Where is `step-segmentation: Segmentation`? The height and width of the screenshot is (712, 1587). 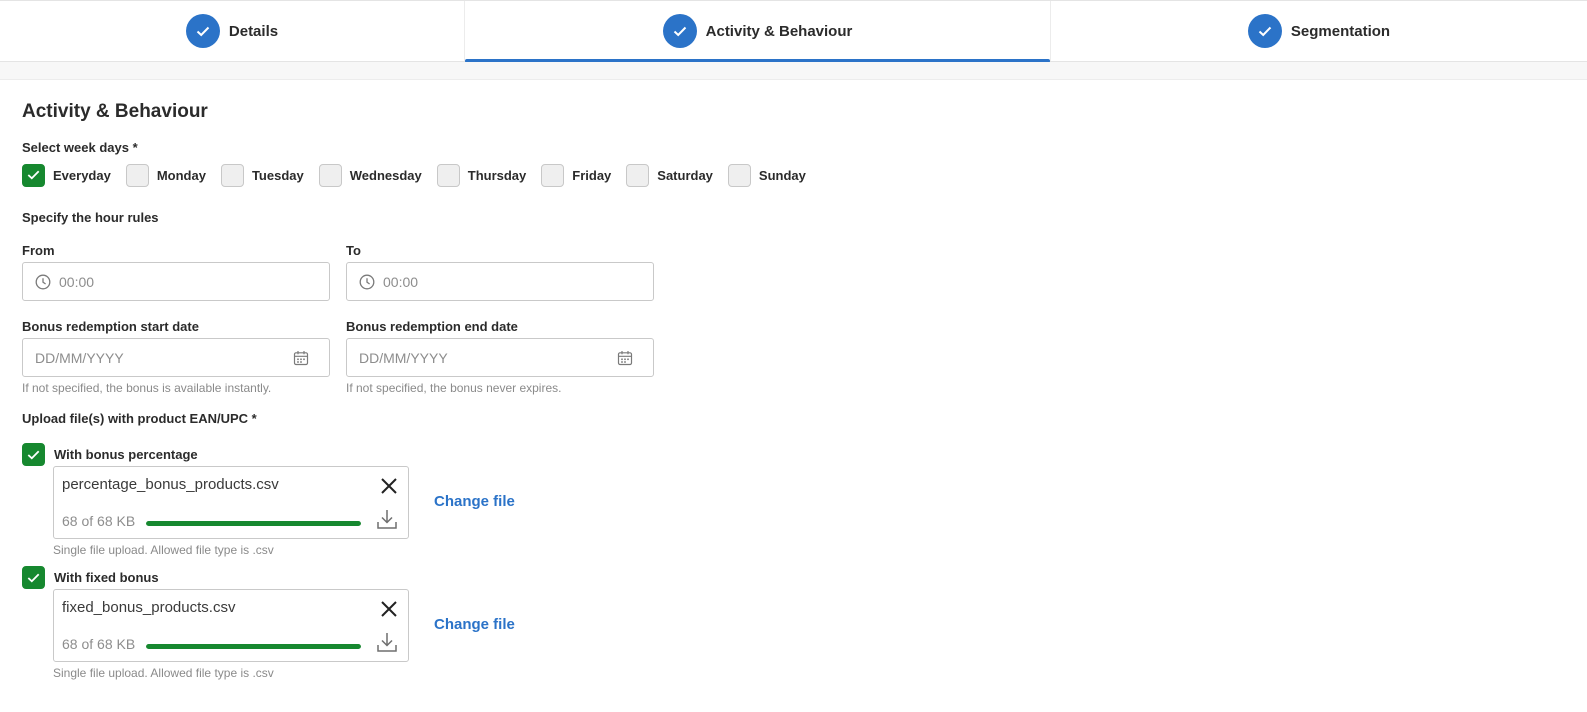 step-segmentation: Segmentation is located at coordinates (1319, 31).